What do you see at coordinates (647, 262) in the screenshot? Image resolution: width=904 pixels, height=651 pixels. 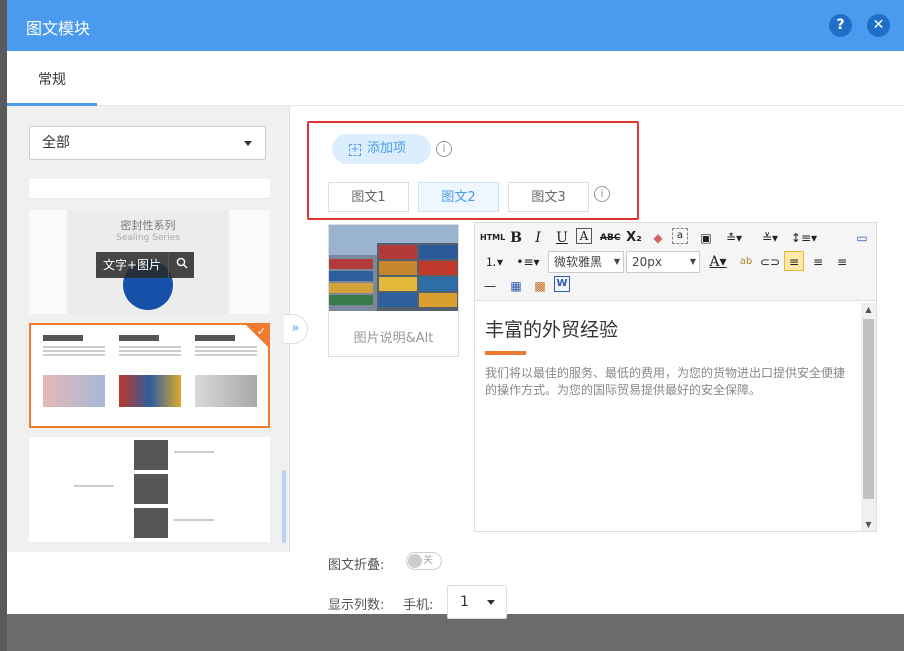 I see `font-size-value: 20px` at bounding box center [647, 262].